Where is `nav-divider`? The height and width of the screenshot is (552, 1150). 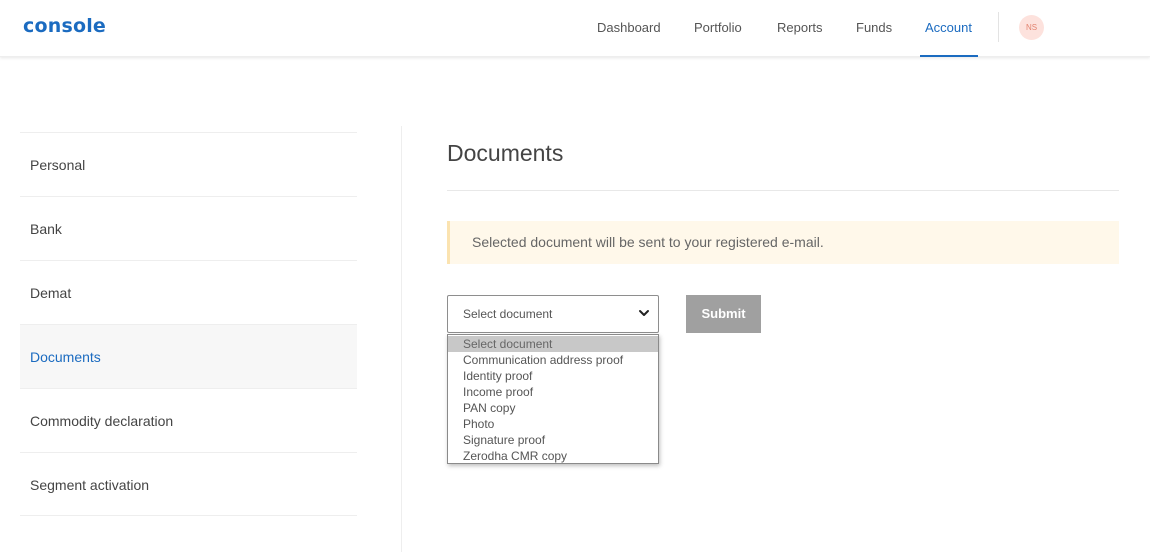 nav-divider is located at coordinates (998, 27).